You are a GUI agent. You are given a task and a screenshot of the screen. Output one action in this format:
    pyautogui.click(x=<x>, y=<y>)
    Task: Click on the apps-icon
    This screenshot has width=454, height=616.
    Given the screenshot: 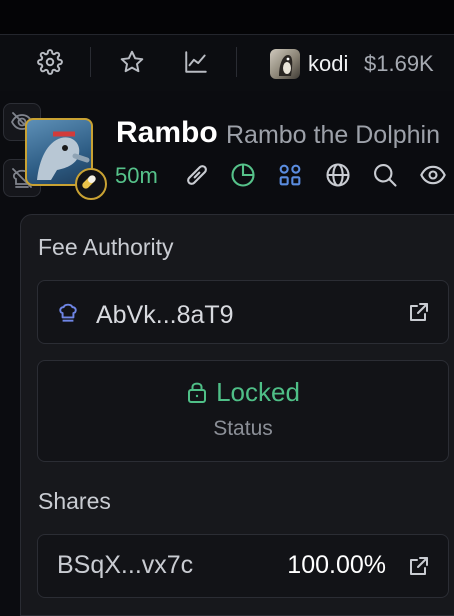 What is the action you would take?
    pyautogui.click(x=290, y=175)
    